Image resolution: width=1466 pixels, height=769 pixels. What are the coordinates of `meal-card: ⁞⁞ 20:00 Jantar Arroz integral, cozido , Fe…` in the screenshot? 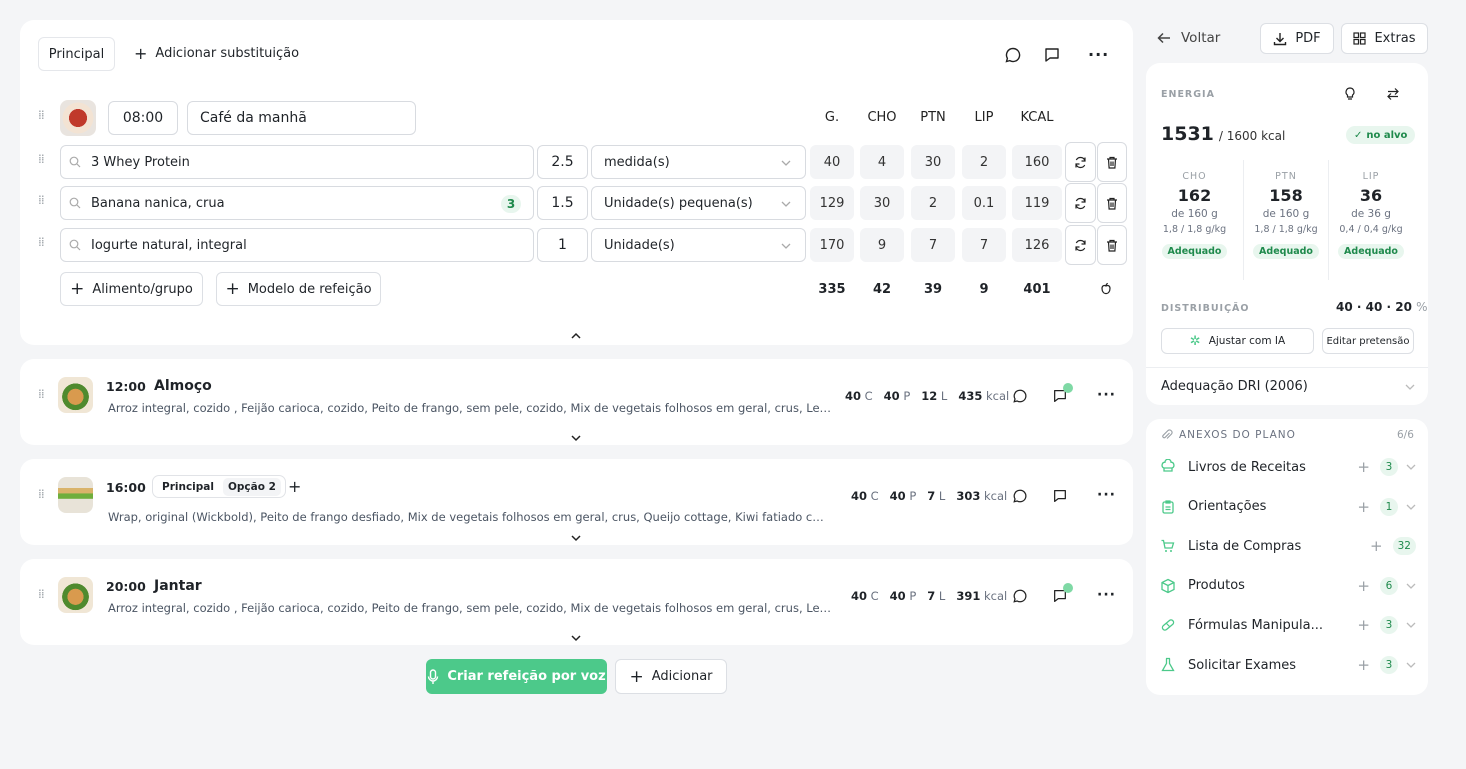 It's located at (576, 602).